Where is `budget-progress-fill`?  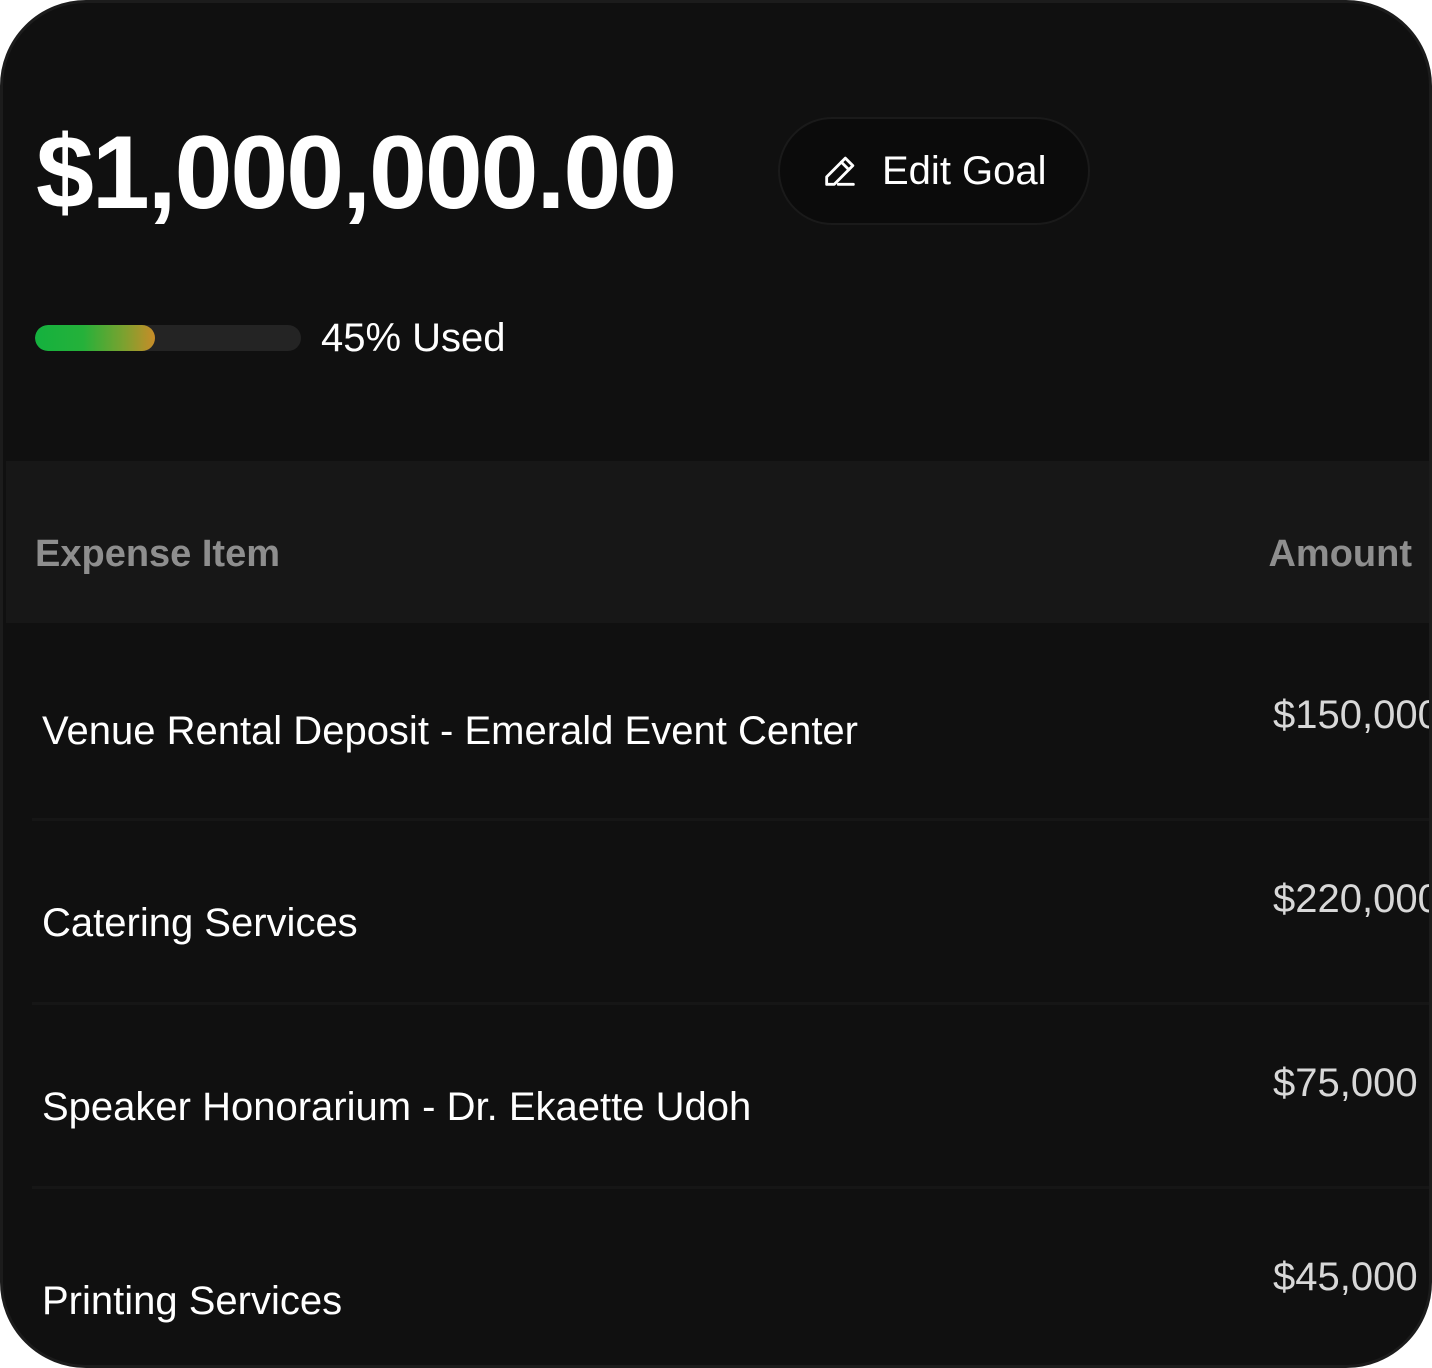 budget-progress-fill is located at coordinates (95, 338).